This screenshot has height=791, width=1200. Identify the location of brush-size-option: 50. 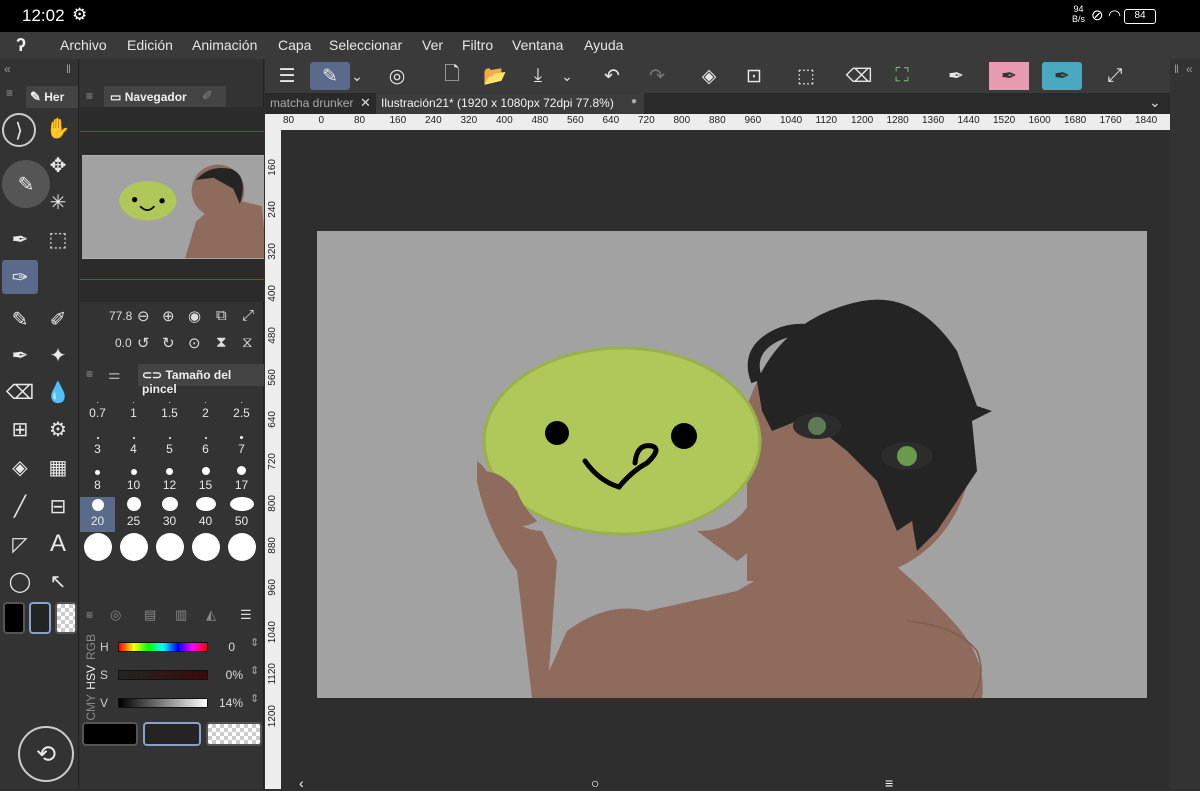
(241, 514).